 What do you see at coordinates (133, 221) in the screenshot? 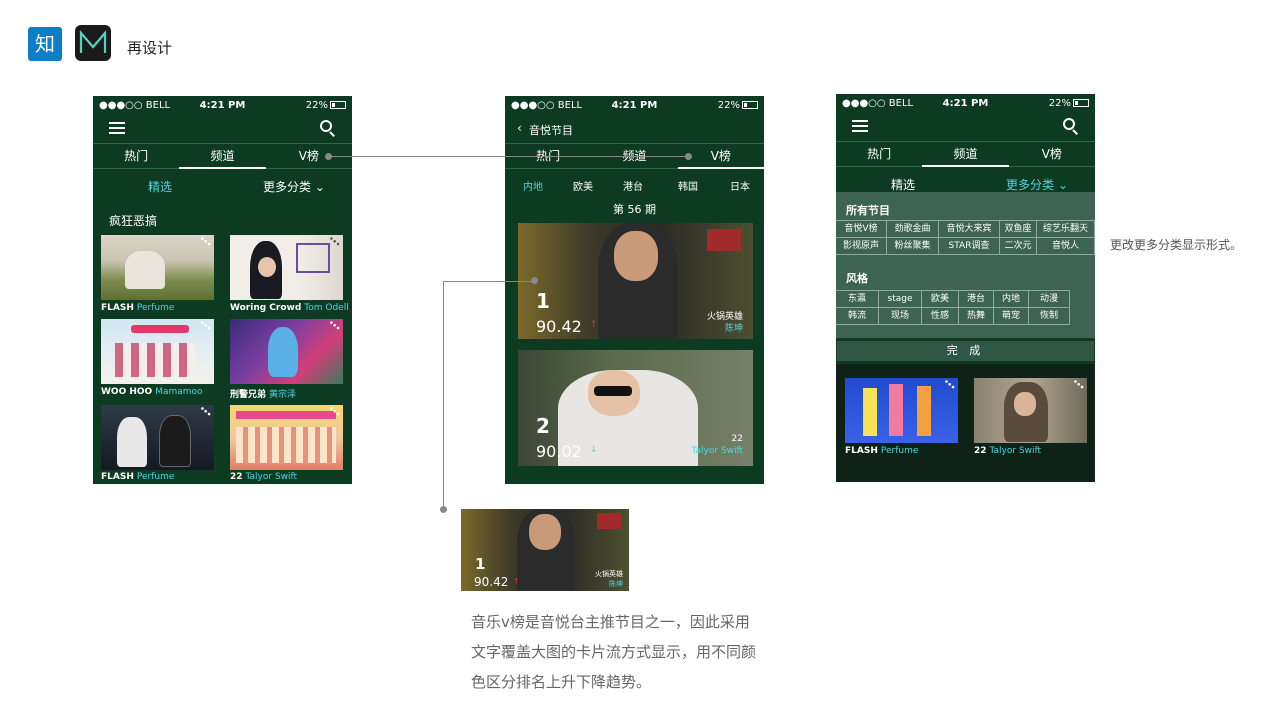
I see `section-title: 疯狂恶搞` at bounding box center [133, 221].